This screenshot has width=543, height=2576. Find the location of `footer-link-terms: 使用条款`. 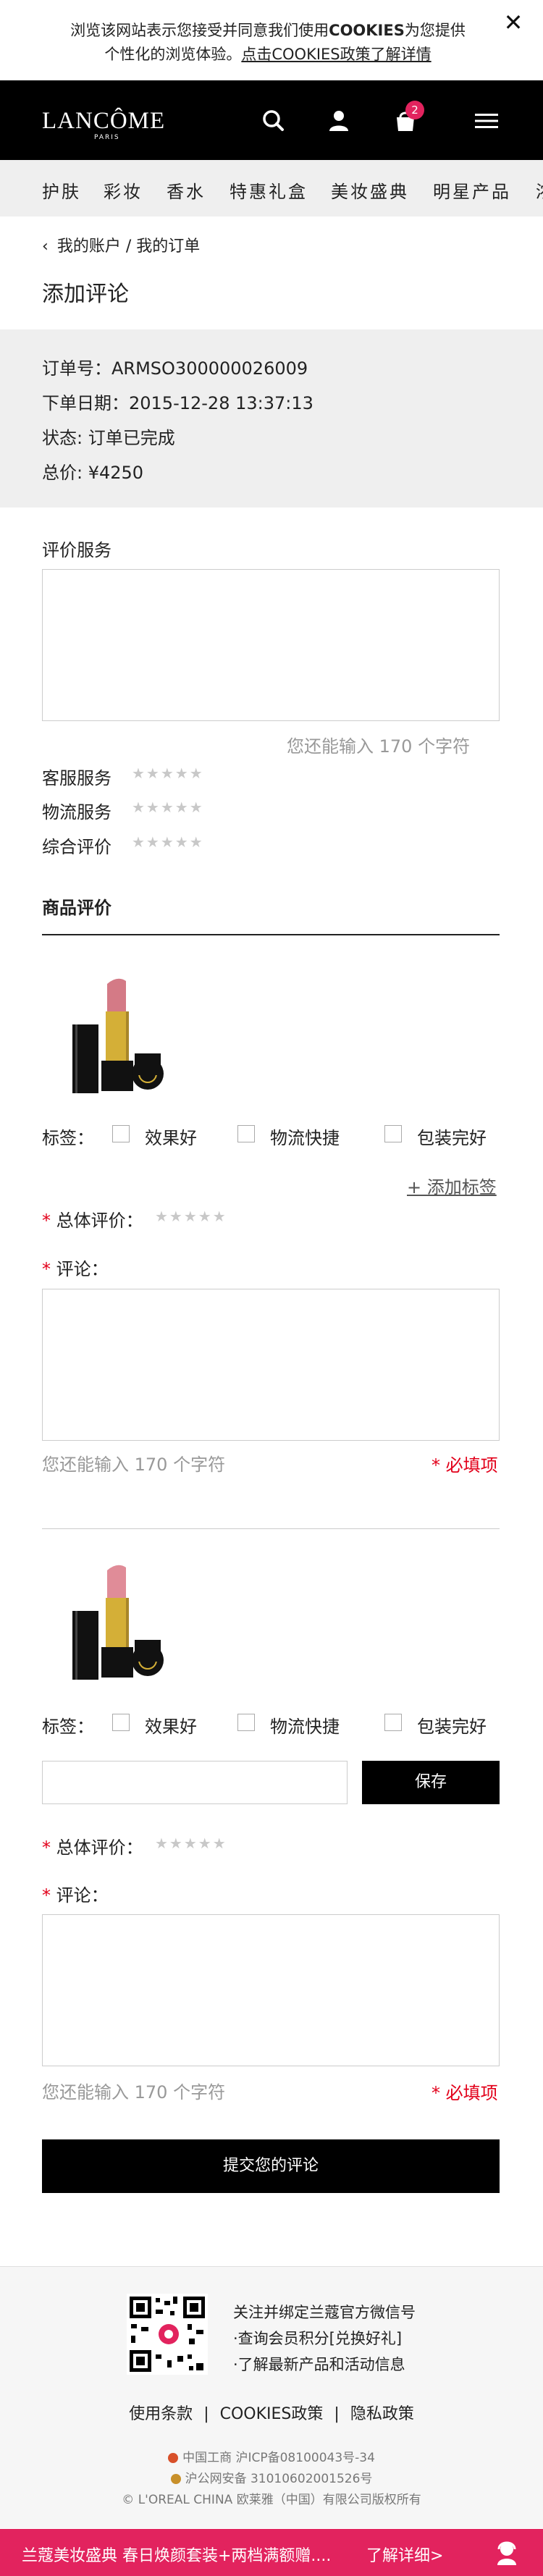

footer-link-terms: 使用条款 is located at coordinates (161, 2414).